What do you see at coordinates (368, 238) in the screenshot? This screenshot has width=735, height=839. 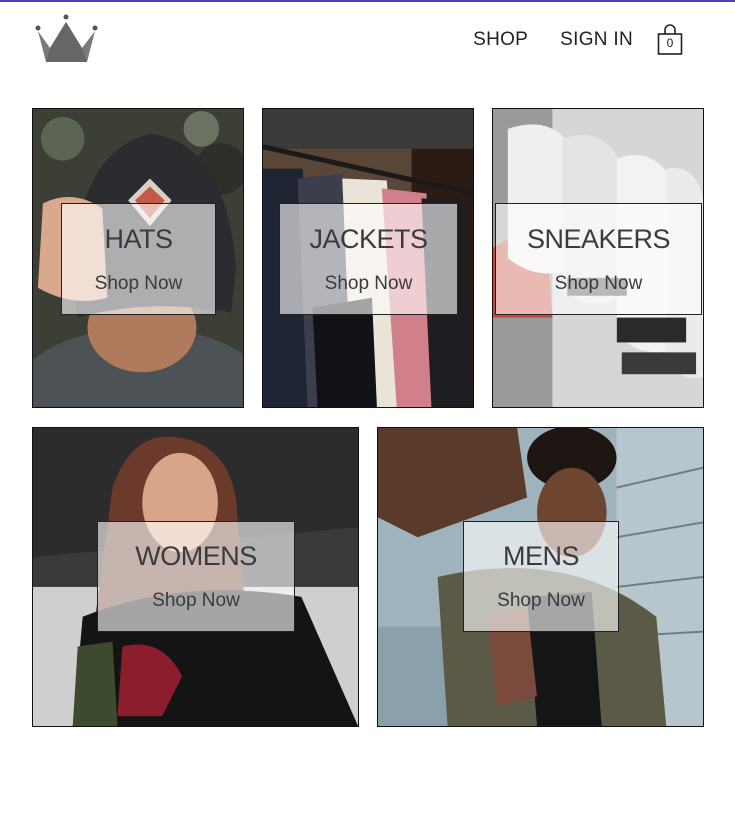 I see `jackets-title: JACKETS` at bounding box center [368, 238].